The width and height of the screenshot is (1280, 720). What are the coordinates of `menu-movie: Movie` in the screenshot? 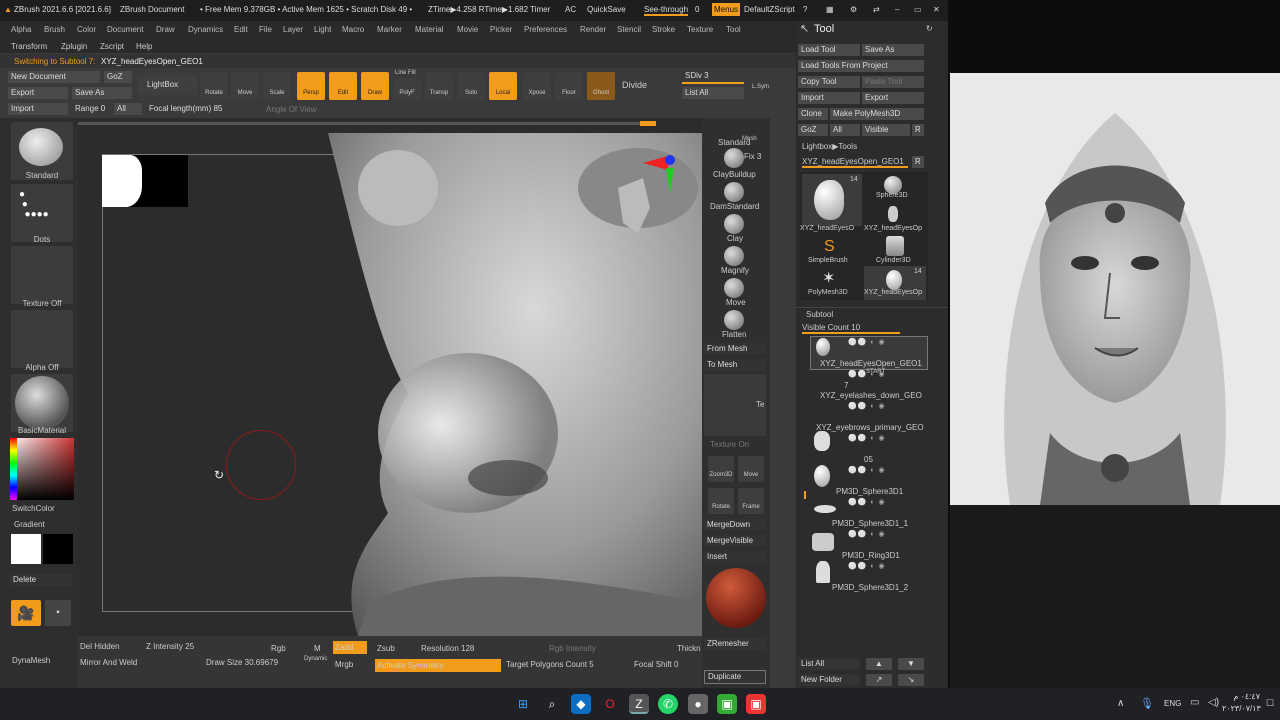 It's located at (467, 29).